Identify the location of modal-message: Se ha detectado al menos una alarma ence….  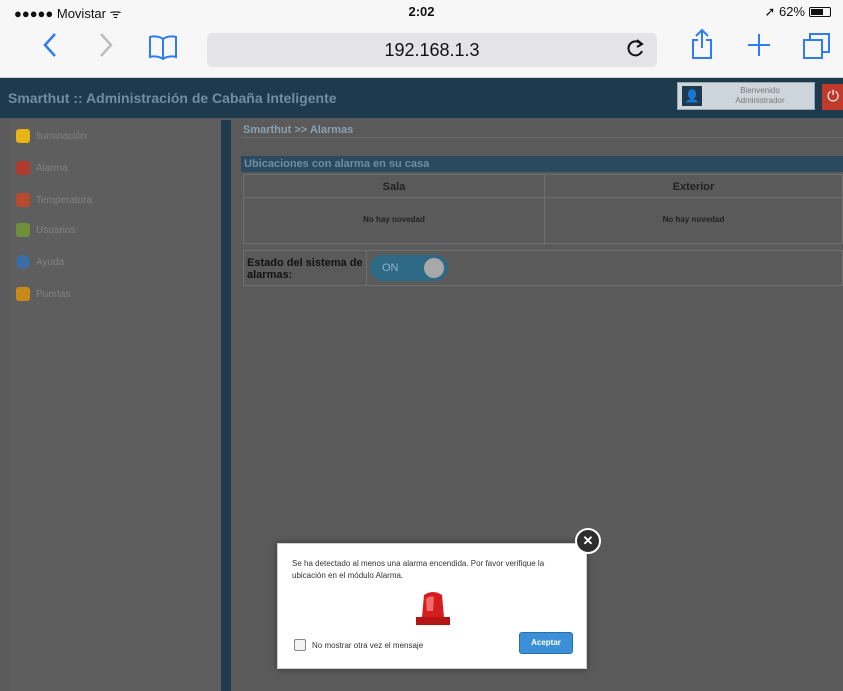
(418, 569).